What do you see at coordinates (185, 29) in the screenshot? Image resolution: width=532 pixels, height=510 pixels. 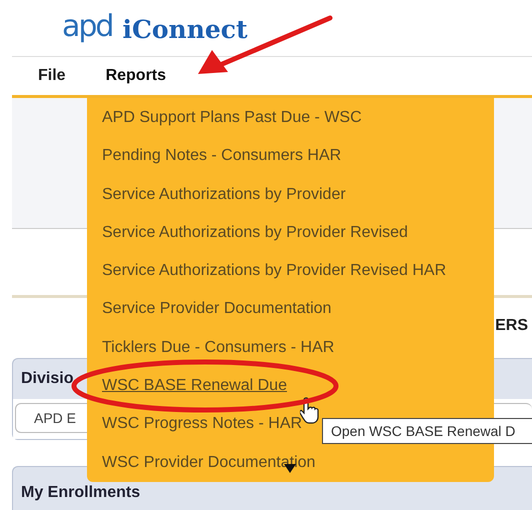 I see `app-logo-name: iConnect` at bounding box center [185, 29].